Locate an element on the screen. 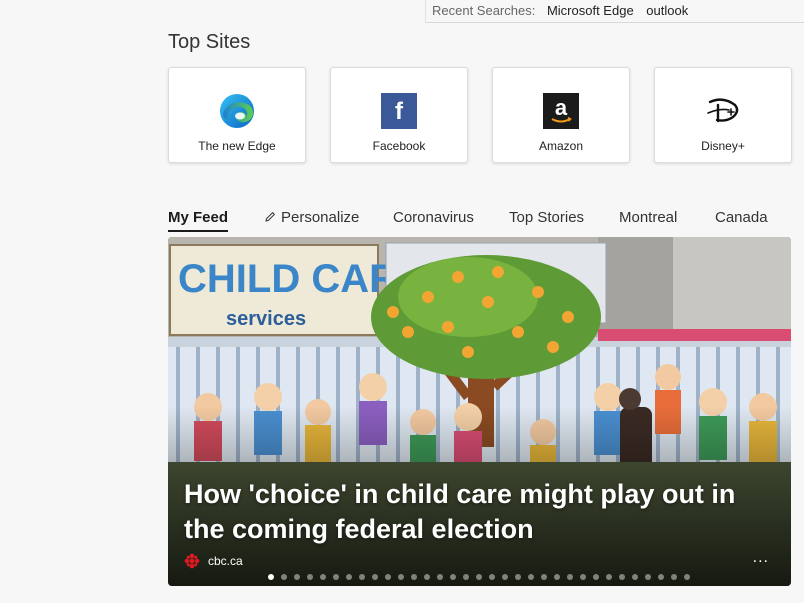 The image size is (804, 603). tab-personalize-label: Personalize is located at coordinates (320, 217).